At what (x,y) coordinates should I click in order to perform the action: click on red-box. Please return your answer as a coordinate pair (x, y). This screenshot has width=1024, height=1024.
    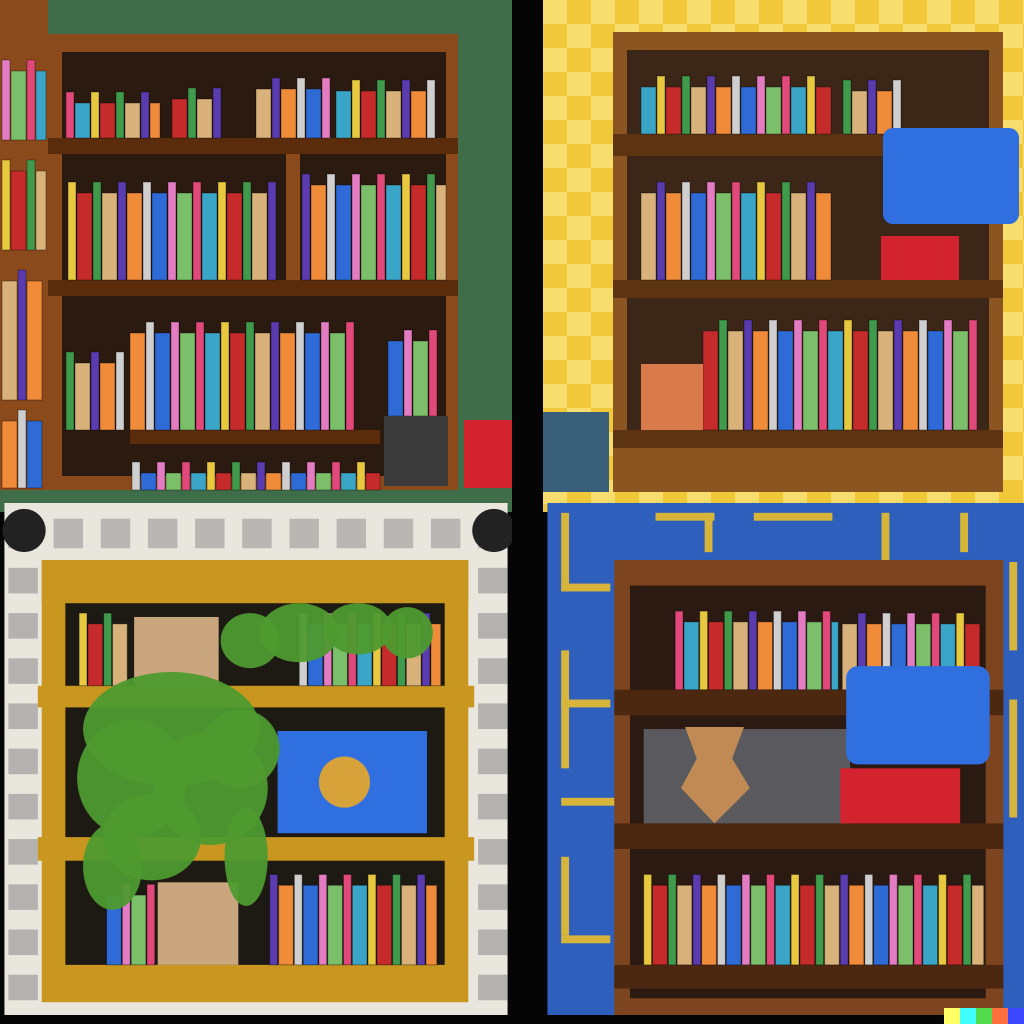
    Looking at the image, I should click on (920, 258).